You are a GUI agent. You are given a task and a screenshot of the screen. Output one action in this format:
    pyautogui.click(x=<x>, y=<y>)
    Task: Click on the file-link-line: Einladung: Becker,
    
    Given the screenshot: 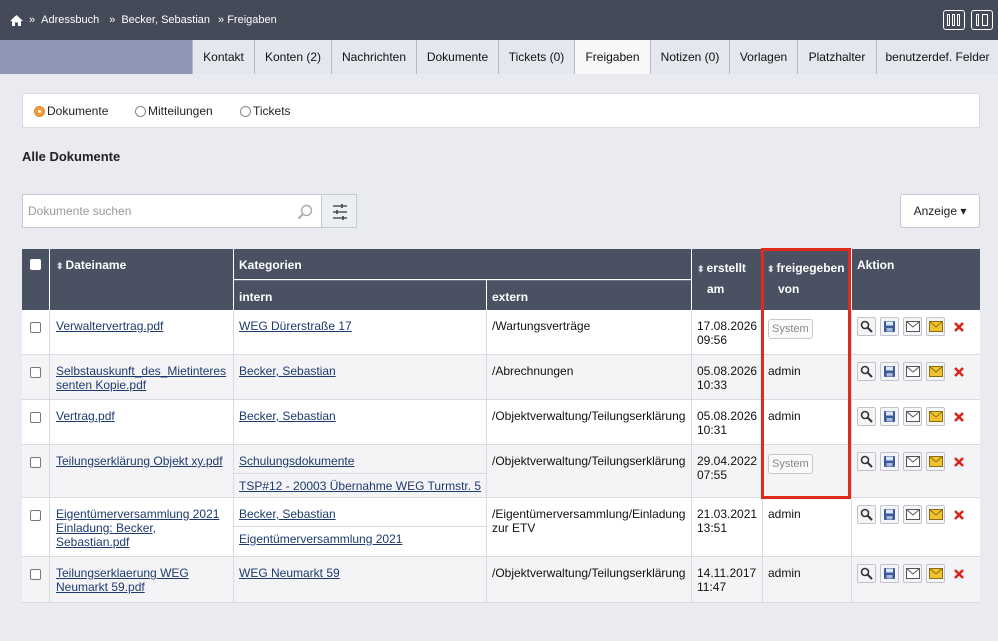 What is the action you would take?
    pyautogui.click(x=106, y=528)
    